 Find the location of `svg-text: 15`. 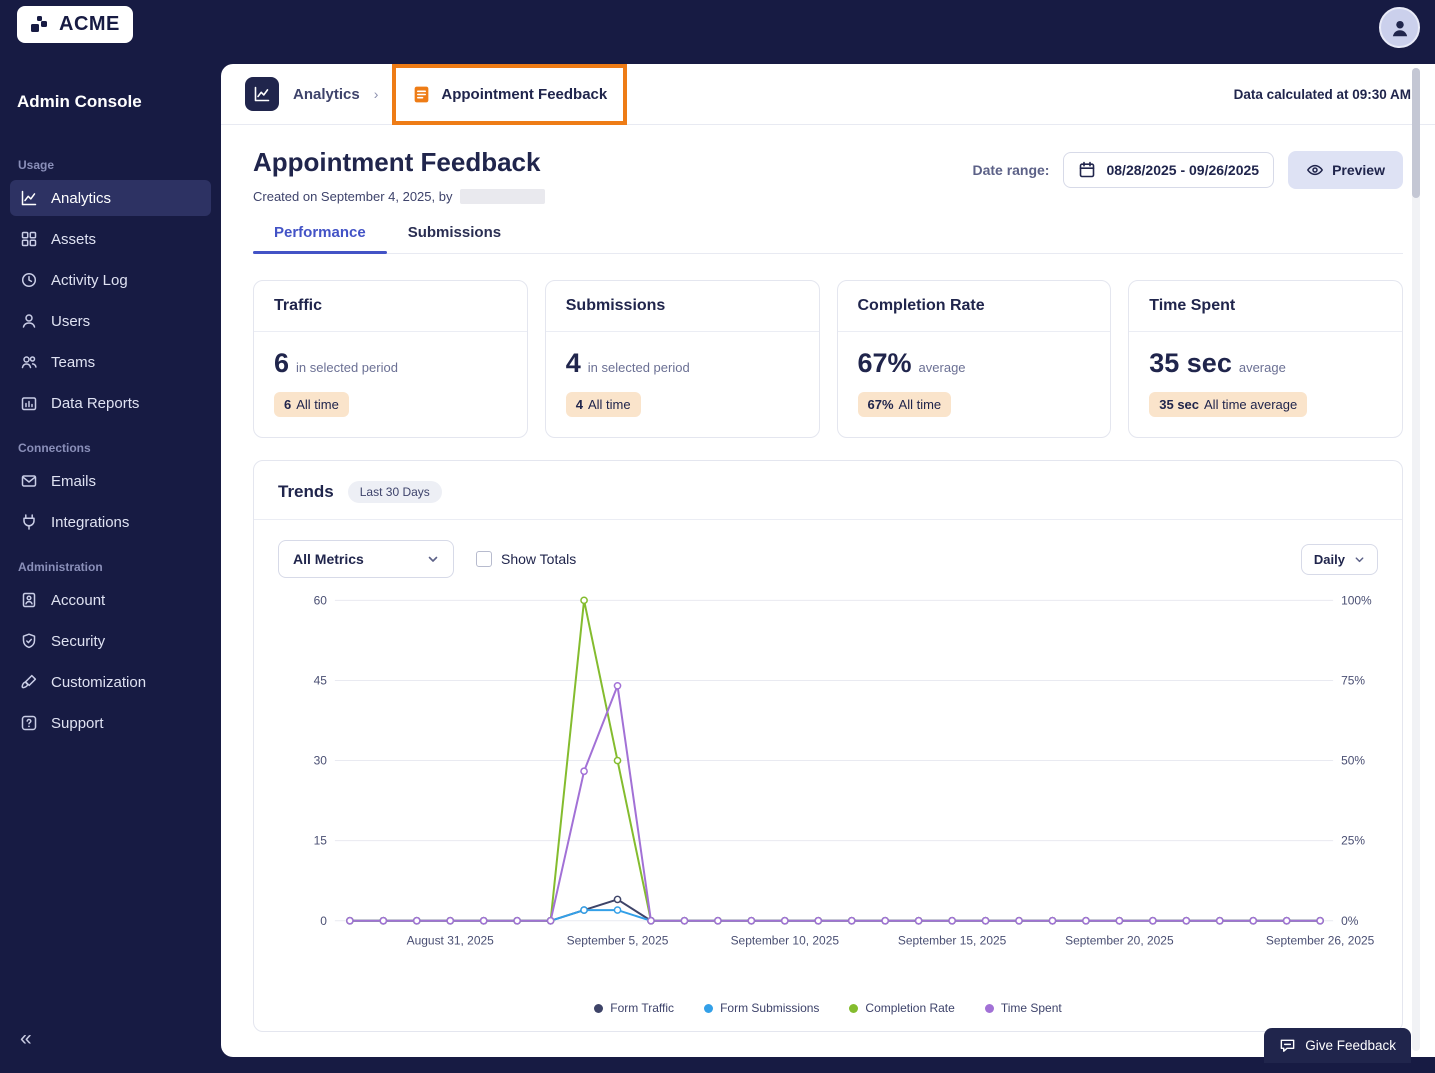

svg-text: 15 is located at coordinates (320, 841).